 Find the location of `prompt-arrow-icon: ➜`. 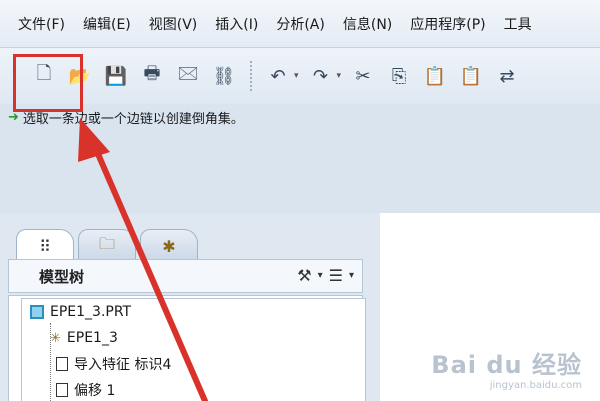

prompt-arrow-icon: ➜ is located at coordinates (13, 117).